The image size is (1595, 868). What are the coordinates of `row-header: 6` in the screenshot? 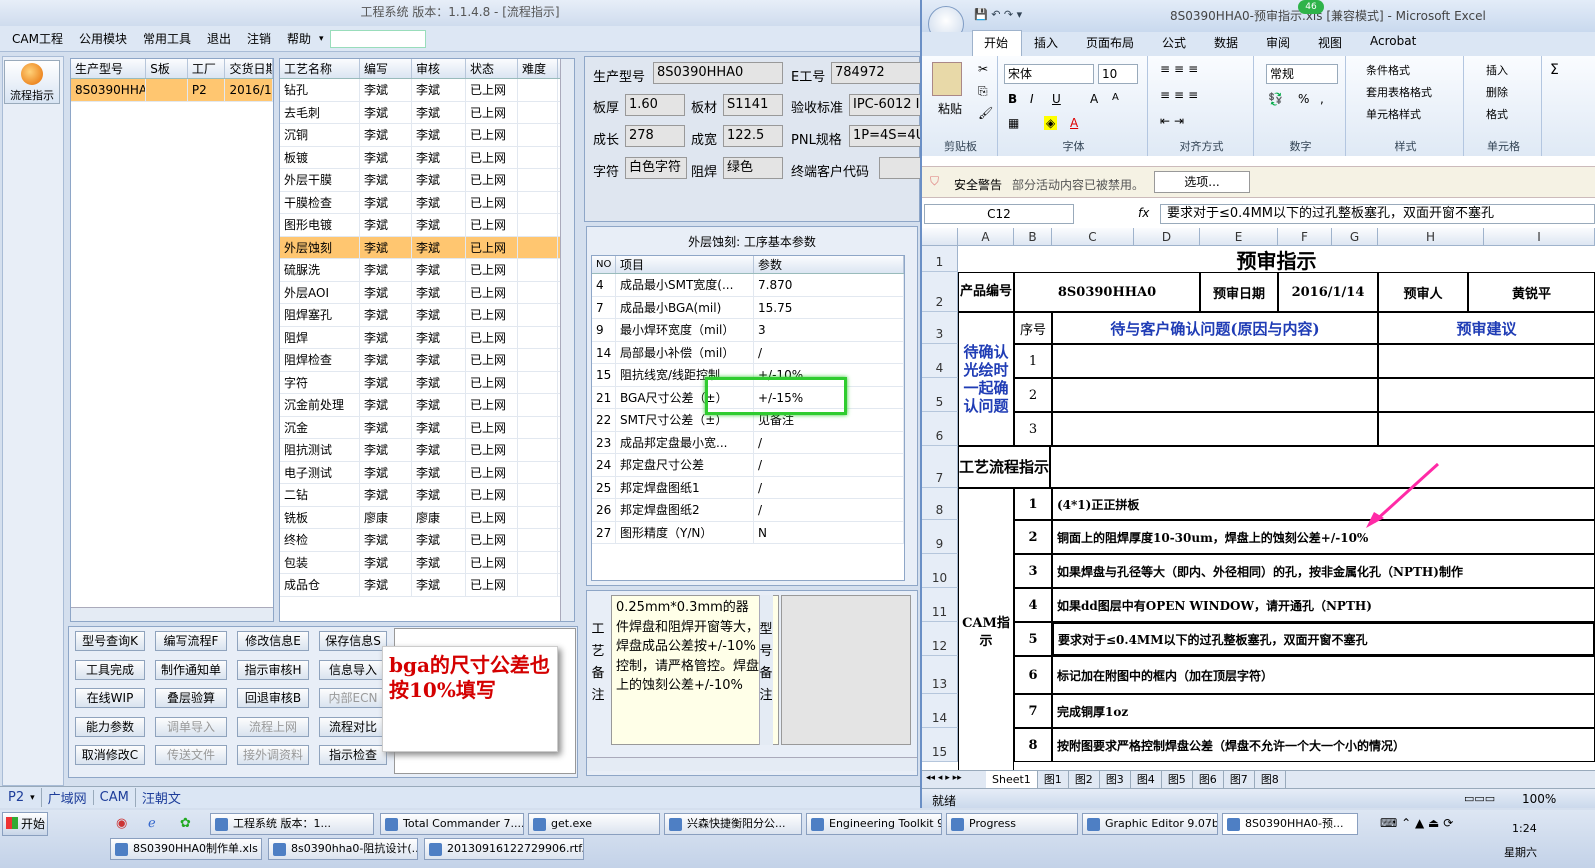 It's located at (940, 429).